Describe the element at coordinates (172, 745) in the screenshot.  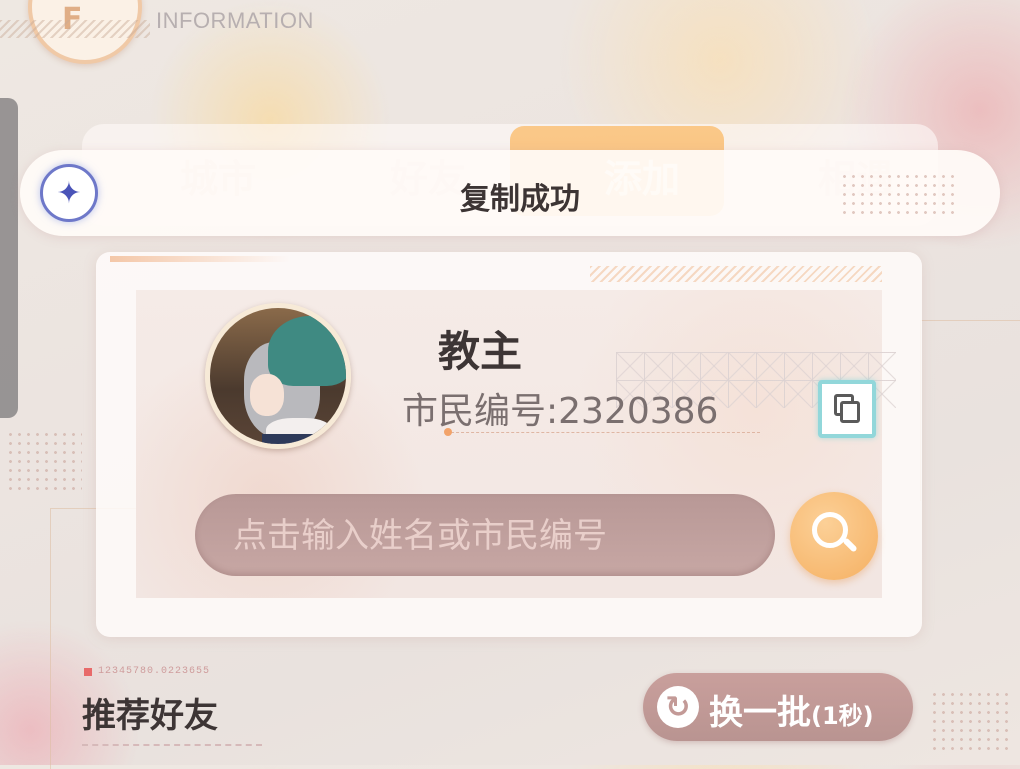
I see `section-underline` at that location.